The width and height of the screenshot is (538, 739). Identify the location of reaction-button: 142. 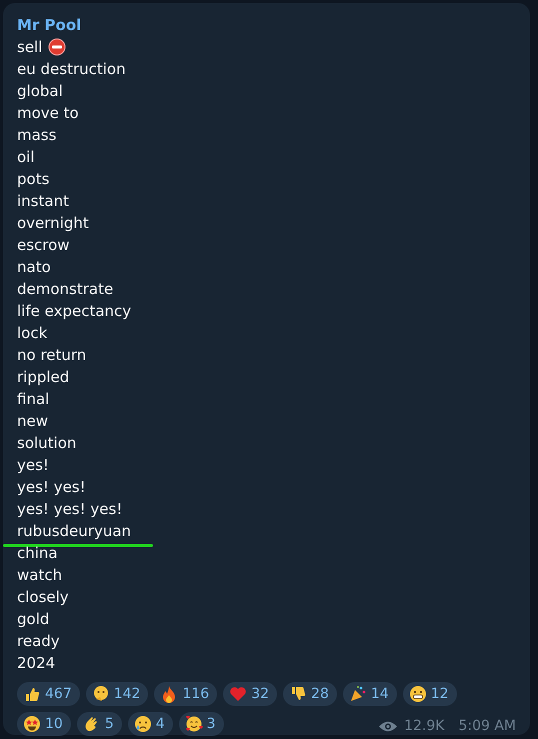
(117, 694).